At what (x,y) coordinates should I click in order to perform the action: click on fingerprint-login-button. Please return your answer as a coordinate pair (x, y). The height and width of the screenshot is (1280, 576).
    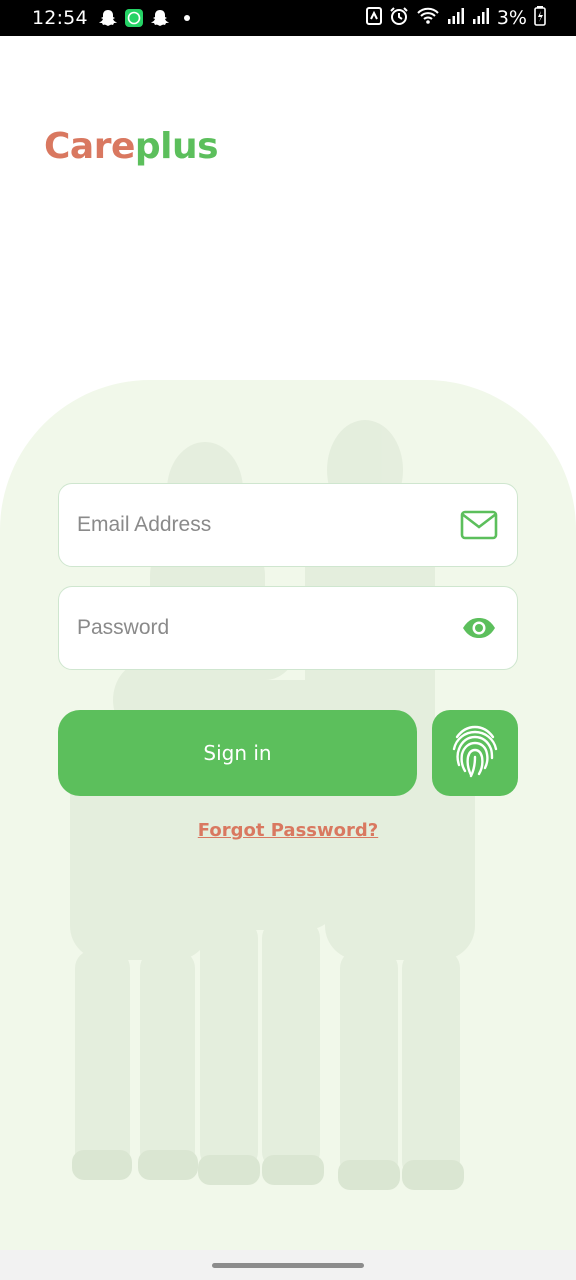
    Looking at the image, I should click on (475, 753).